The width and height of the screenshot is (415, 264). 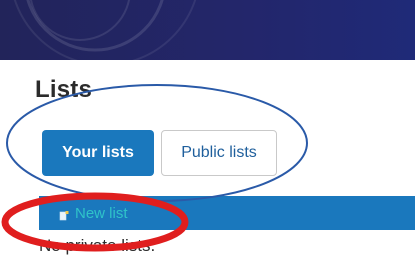 What do you see at coordinates (101, 213) in the screenshot?
I see `new-list-label: New list` at bounding box center [101, 213].